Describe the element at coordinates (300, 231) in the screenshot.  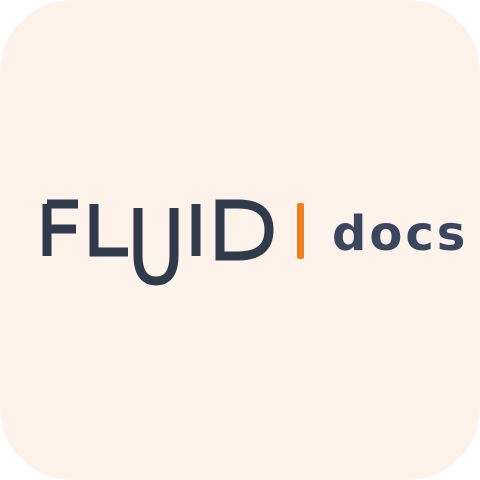
I see `divider-bar` at that location.